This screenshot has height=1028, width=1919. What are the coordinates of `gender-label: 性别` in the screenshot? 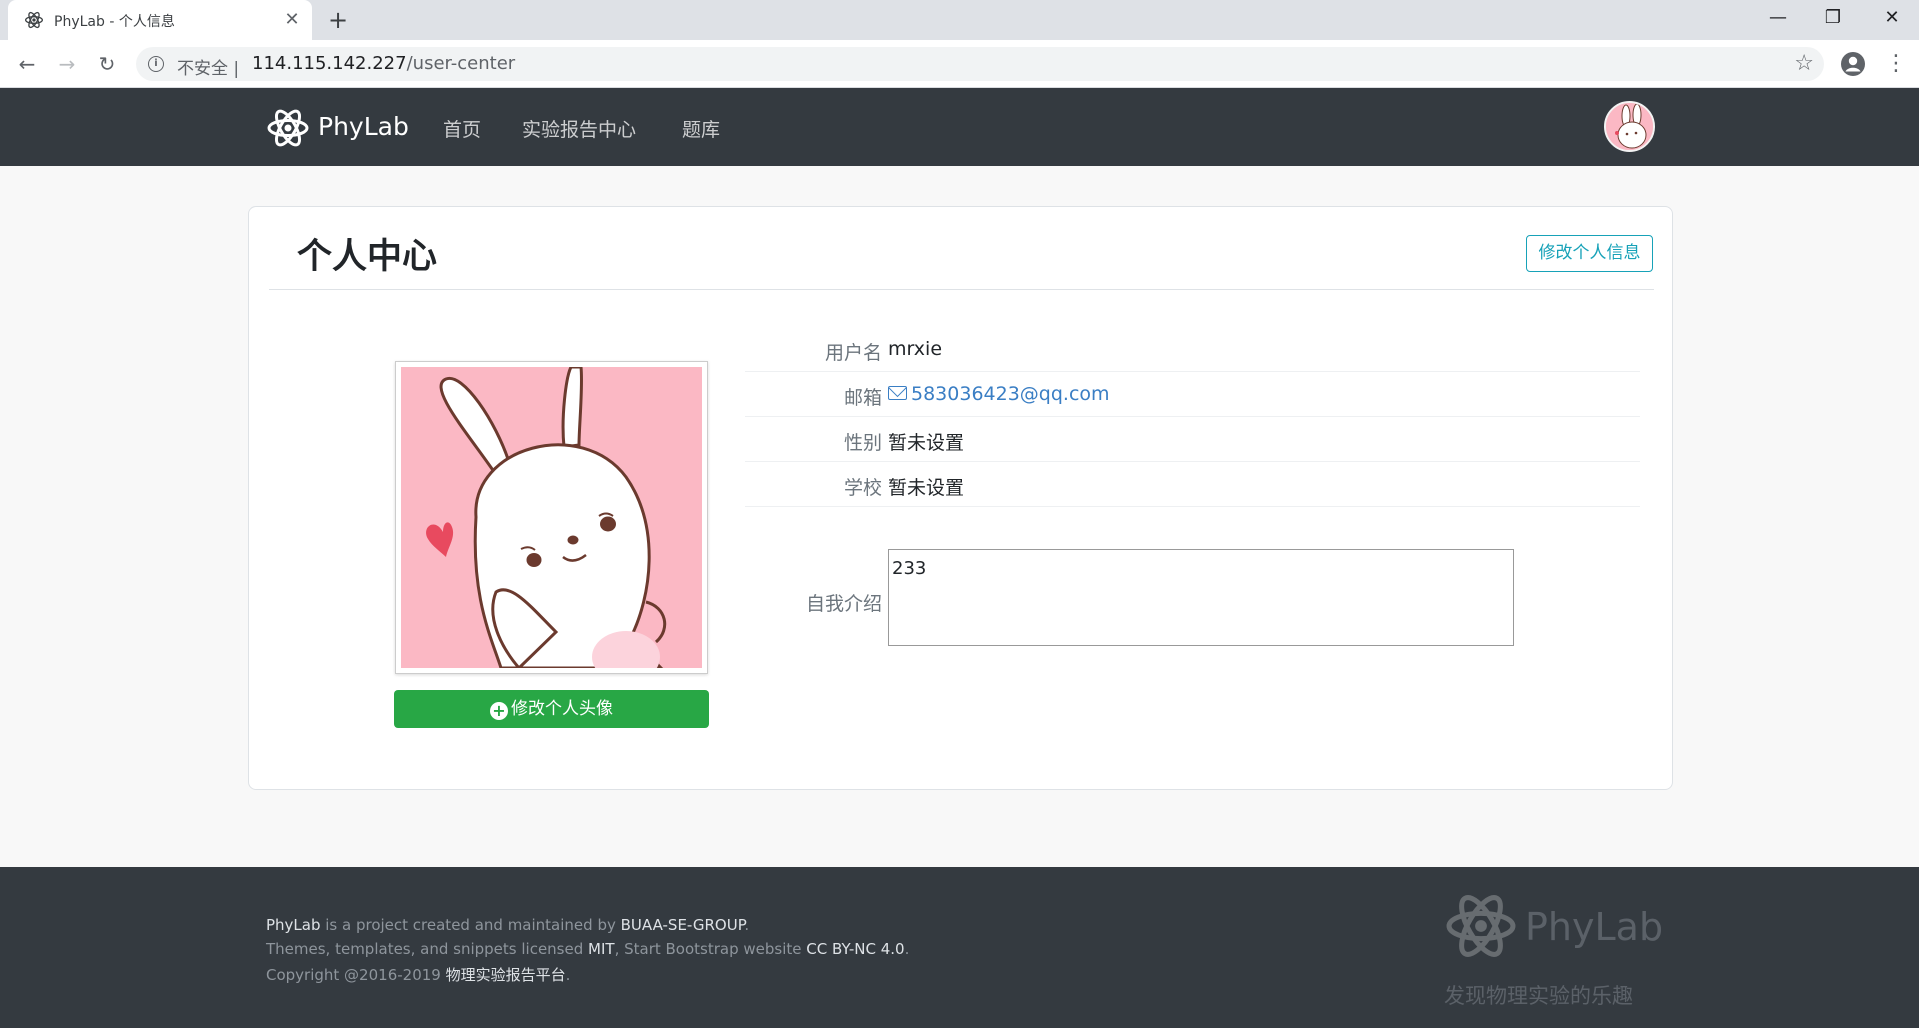 It's located at (862, 443).